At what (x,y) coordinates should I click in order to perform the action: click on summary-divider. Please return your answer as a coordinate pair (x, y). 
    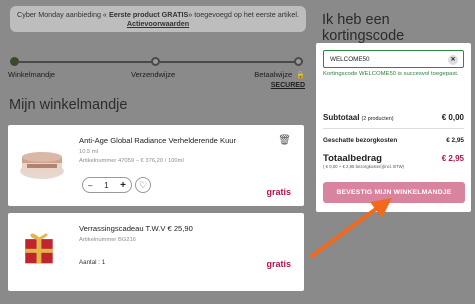
    Looking at the image, I should click on (393, 128).